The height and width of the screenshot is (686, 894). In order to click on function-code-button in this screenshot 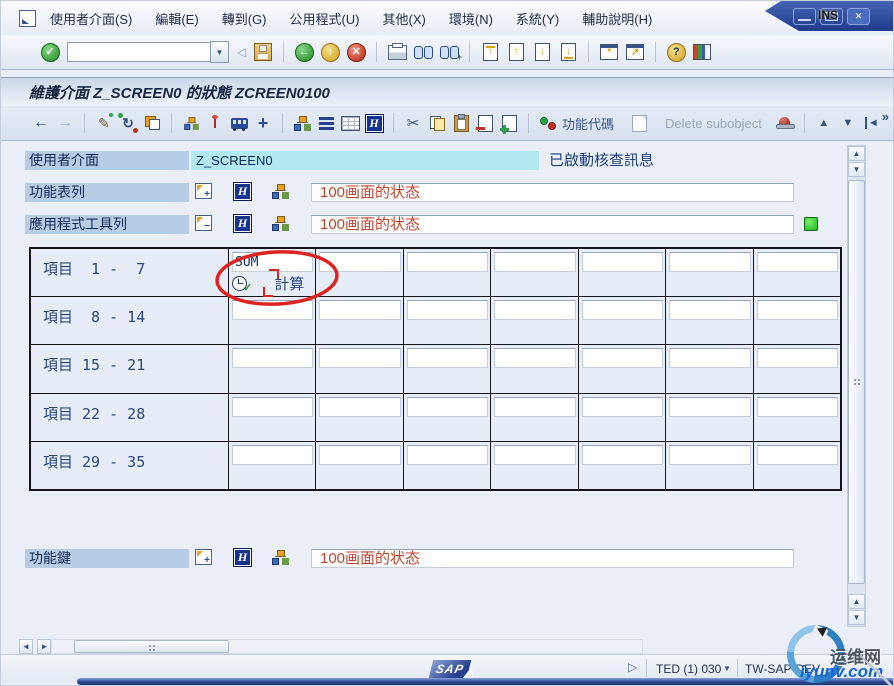, I will do `click(548, 123)`.